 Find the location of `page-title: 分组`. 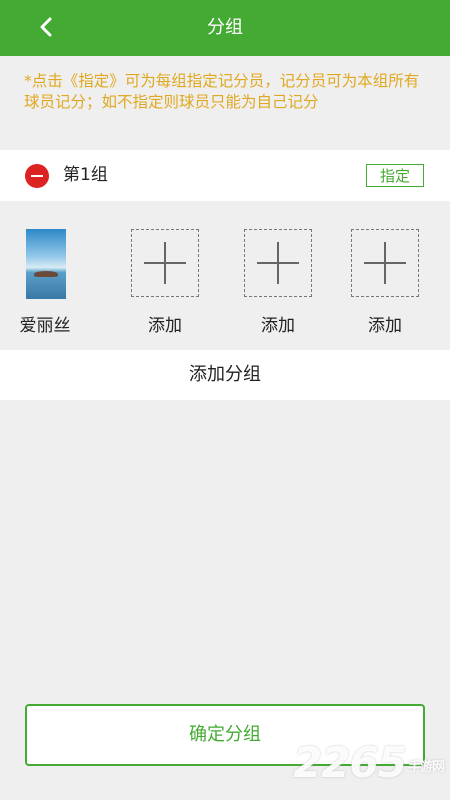

page-title: 分组 is located at coordinates (225, 27).